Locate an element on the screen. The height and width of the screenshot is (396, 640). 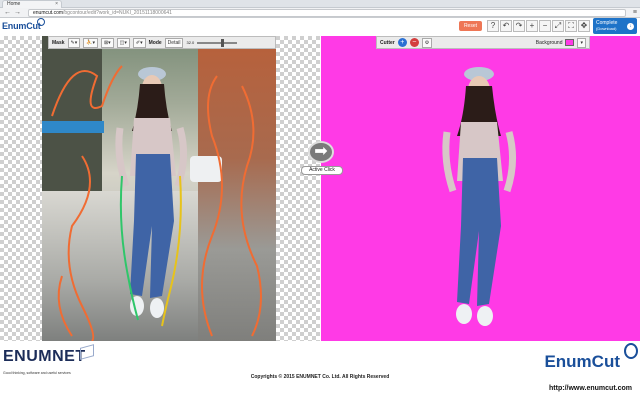
enumcut-pen-icon is located at coordinates (631, 351).